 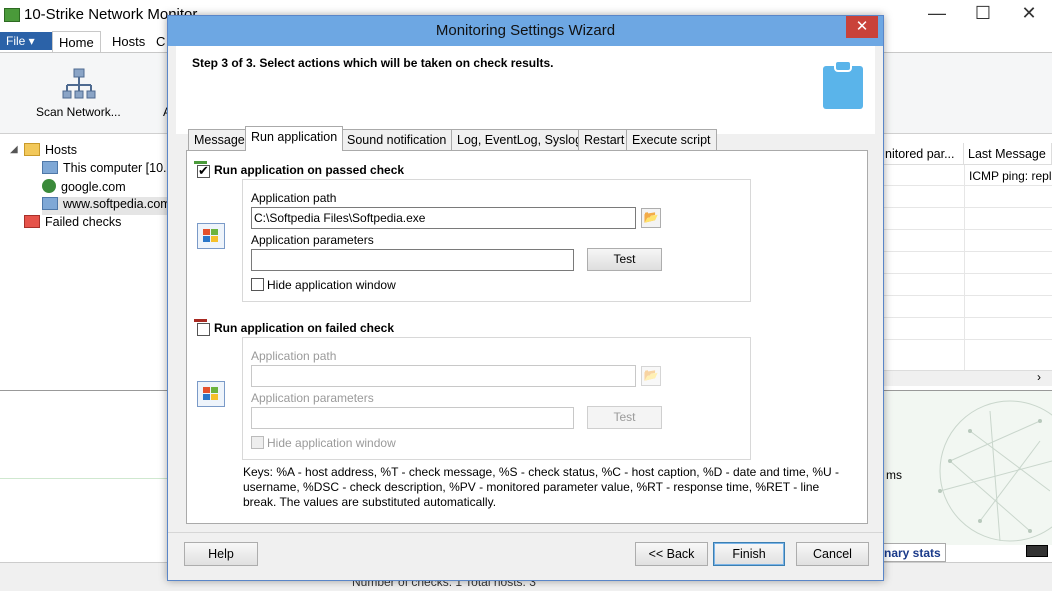 I want to click on tab-scroll-arrows-icon, so click(x=1037, y=551).